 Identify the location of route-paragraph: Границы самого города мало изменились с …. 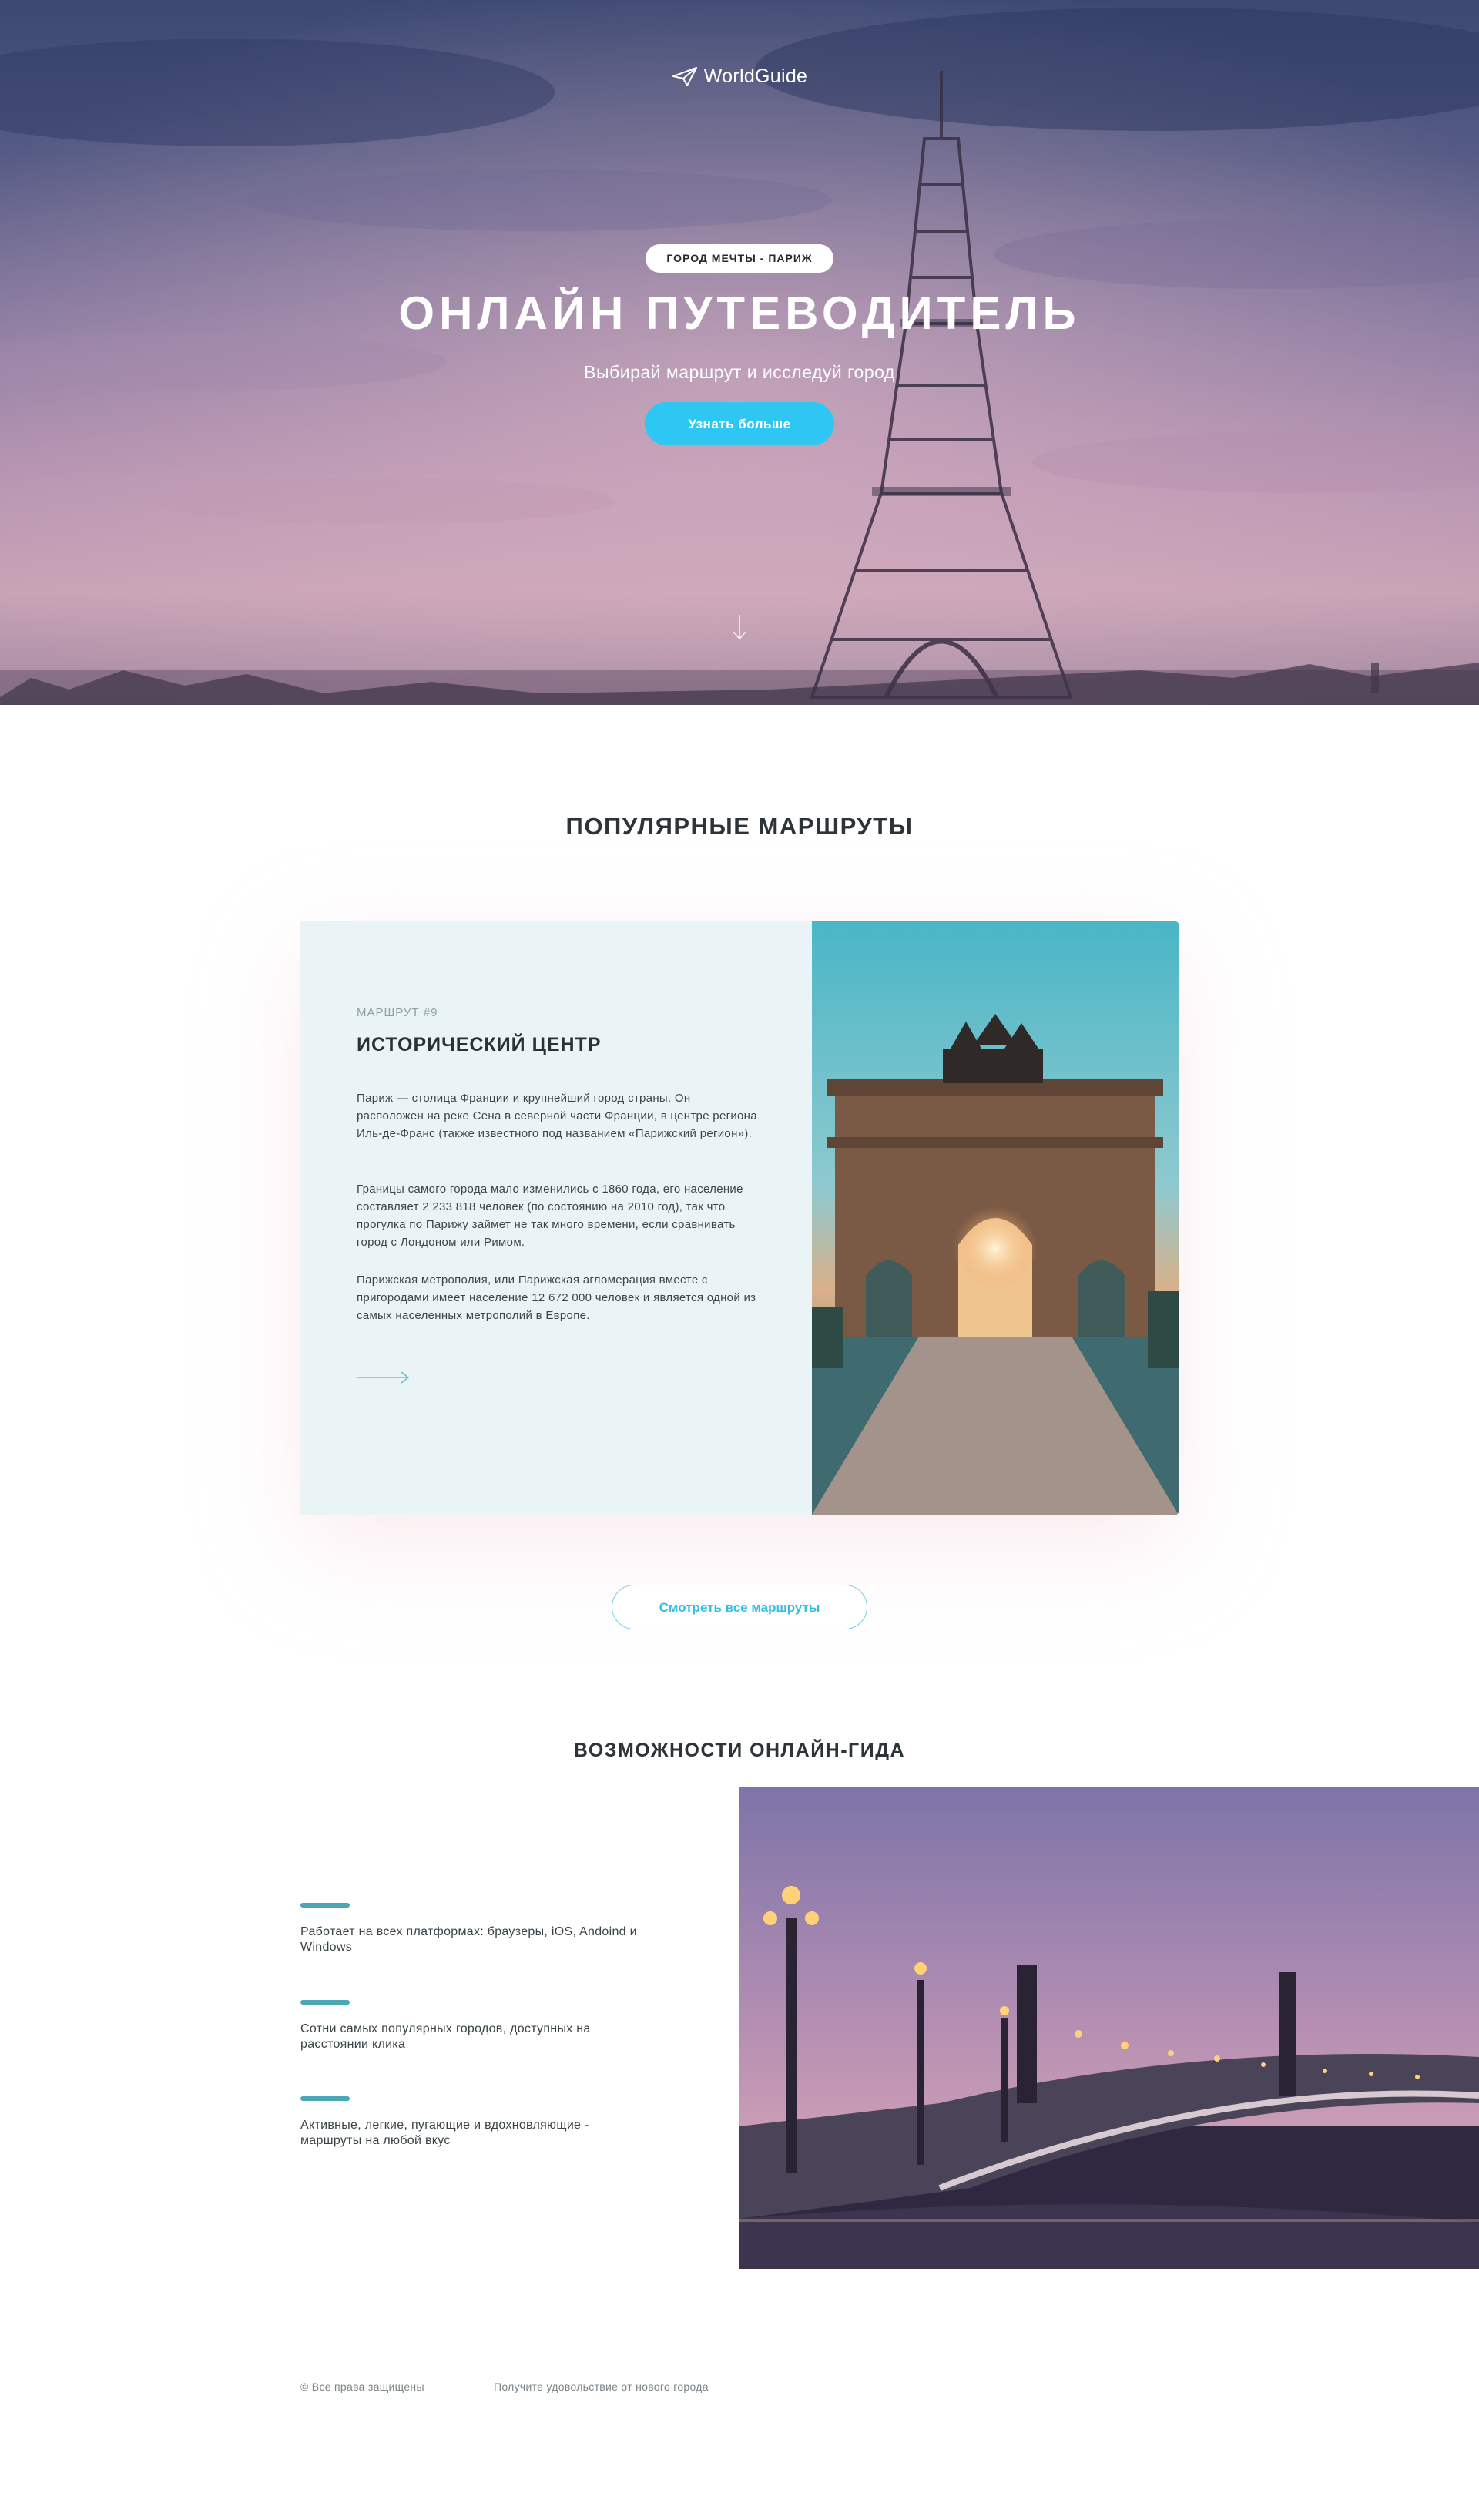
(550, 1216).